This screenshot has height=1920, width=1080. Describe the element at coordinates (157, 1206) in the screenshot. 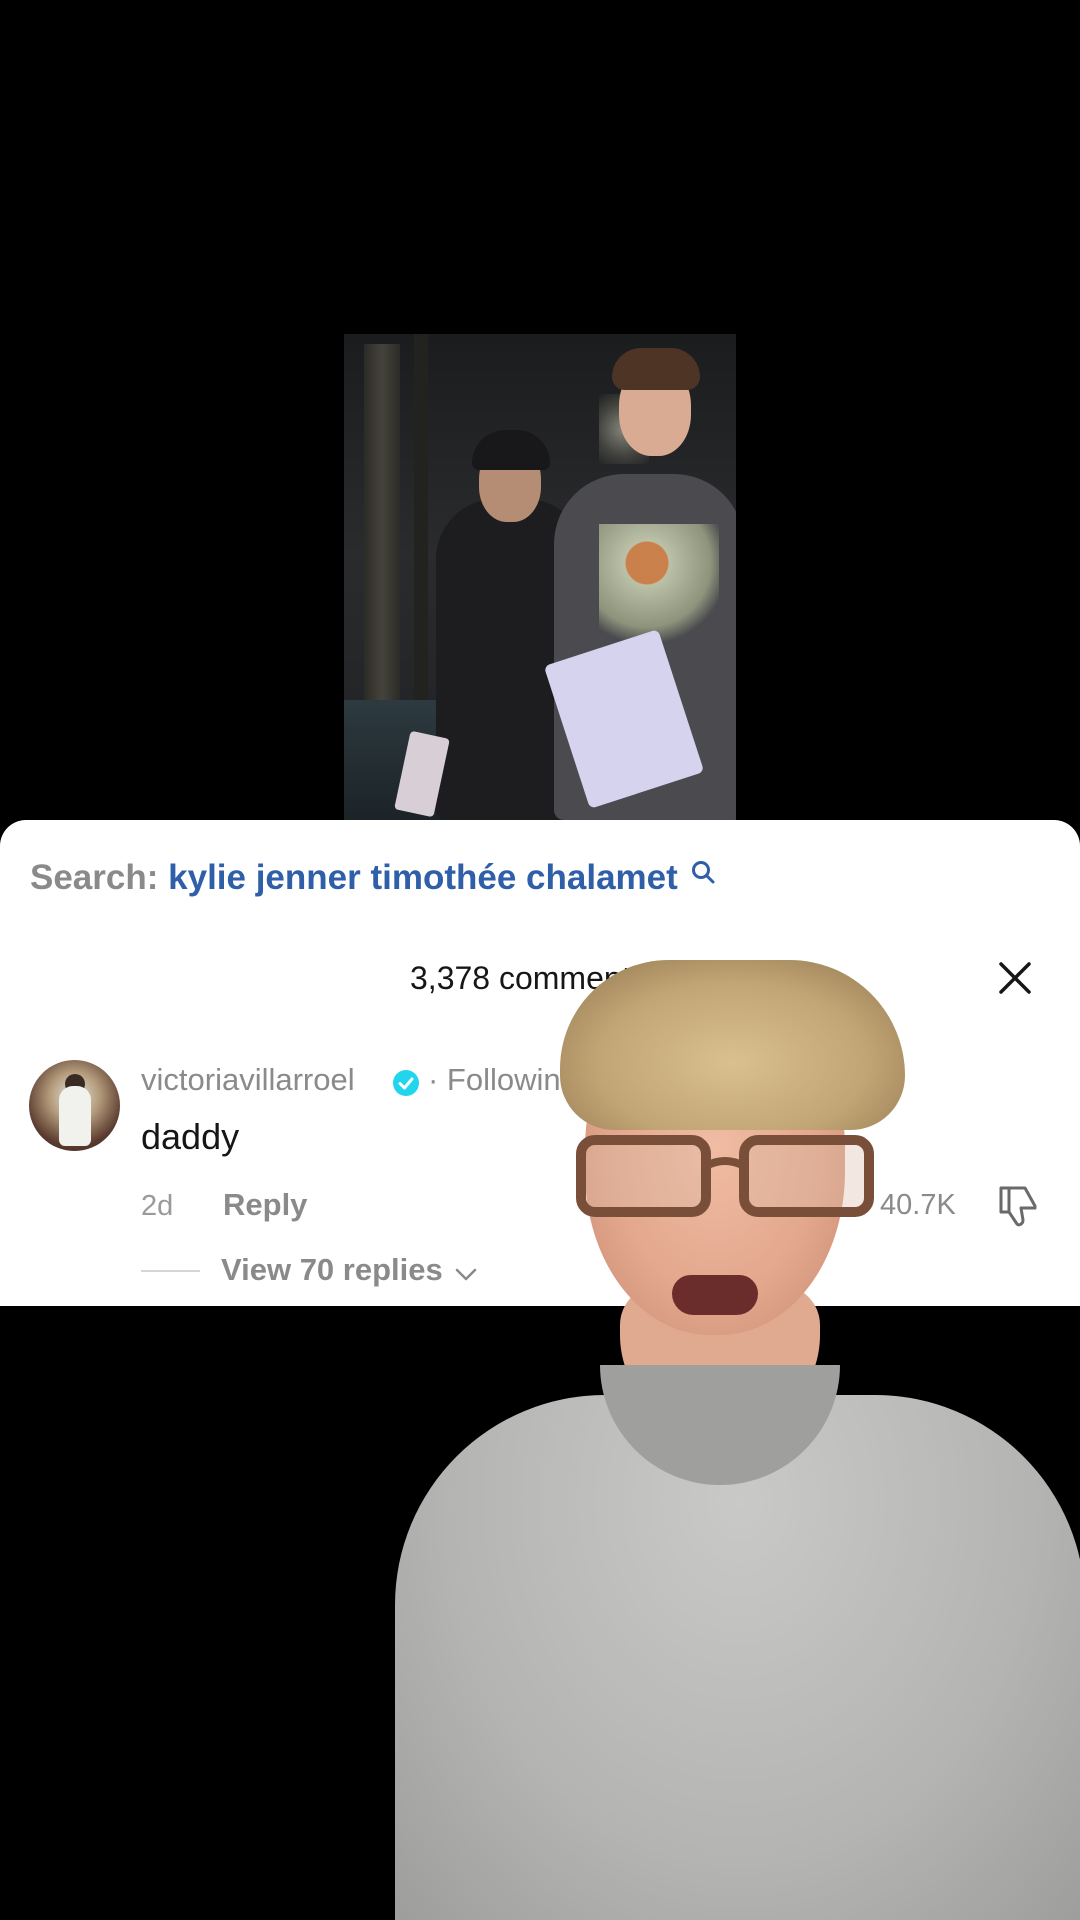

I see `comment-time: 2d` at that location.